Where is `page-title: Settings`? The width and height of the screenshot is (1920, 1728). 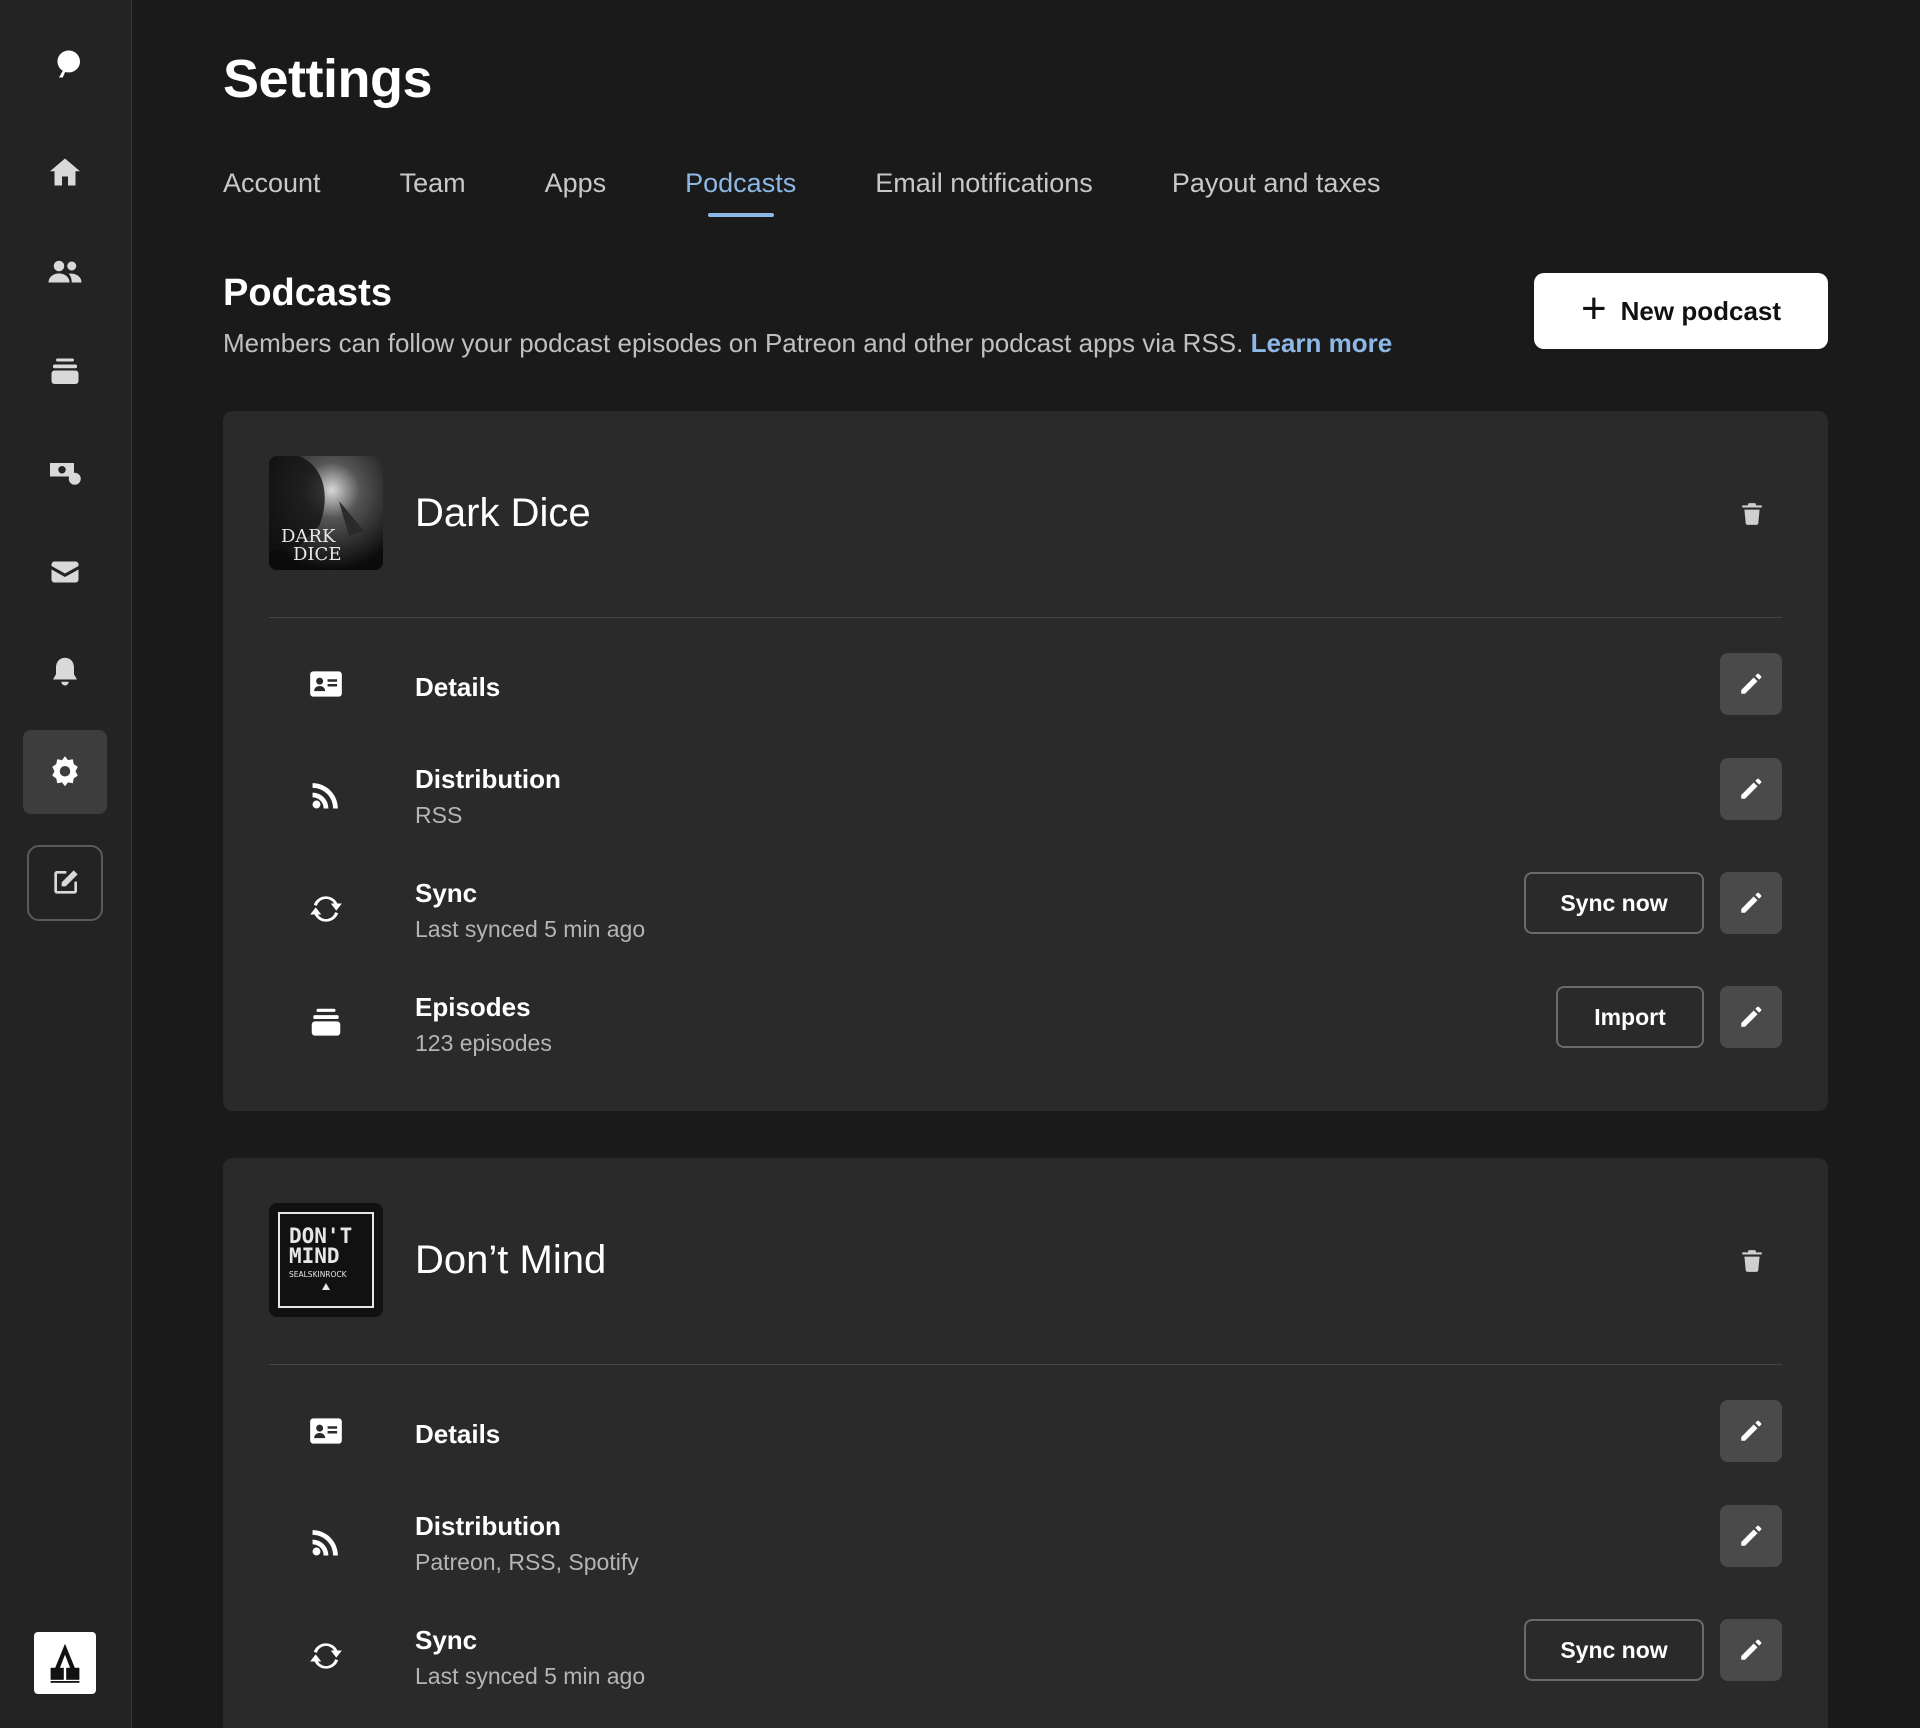
page-title: Settings is located at coordinates (328, 79).